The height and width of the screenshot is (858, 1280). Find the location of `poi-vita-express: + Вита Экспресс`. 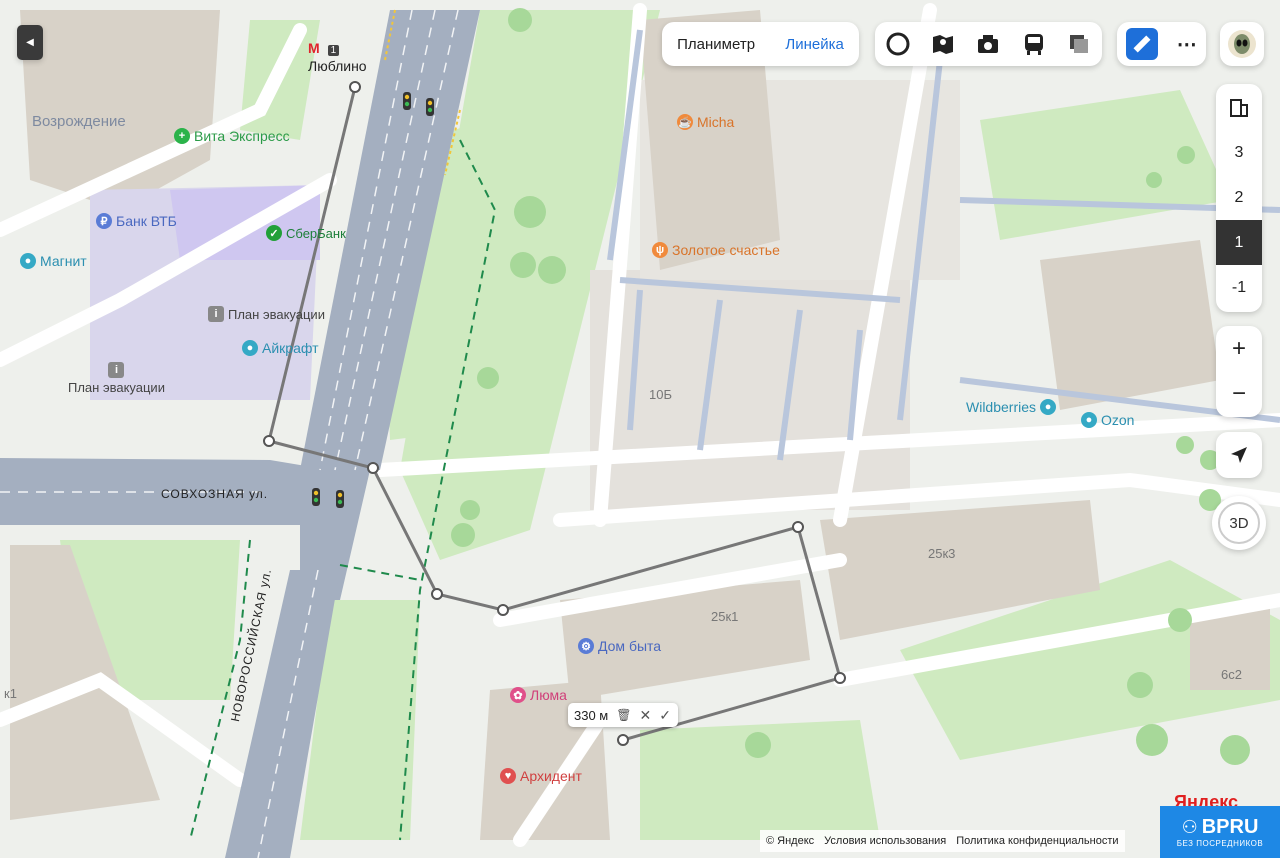

poi-vita-express: + Вита Экспресс is located at coordinates (232, 136).